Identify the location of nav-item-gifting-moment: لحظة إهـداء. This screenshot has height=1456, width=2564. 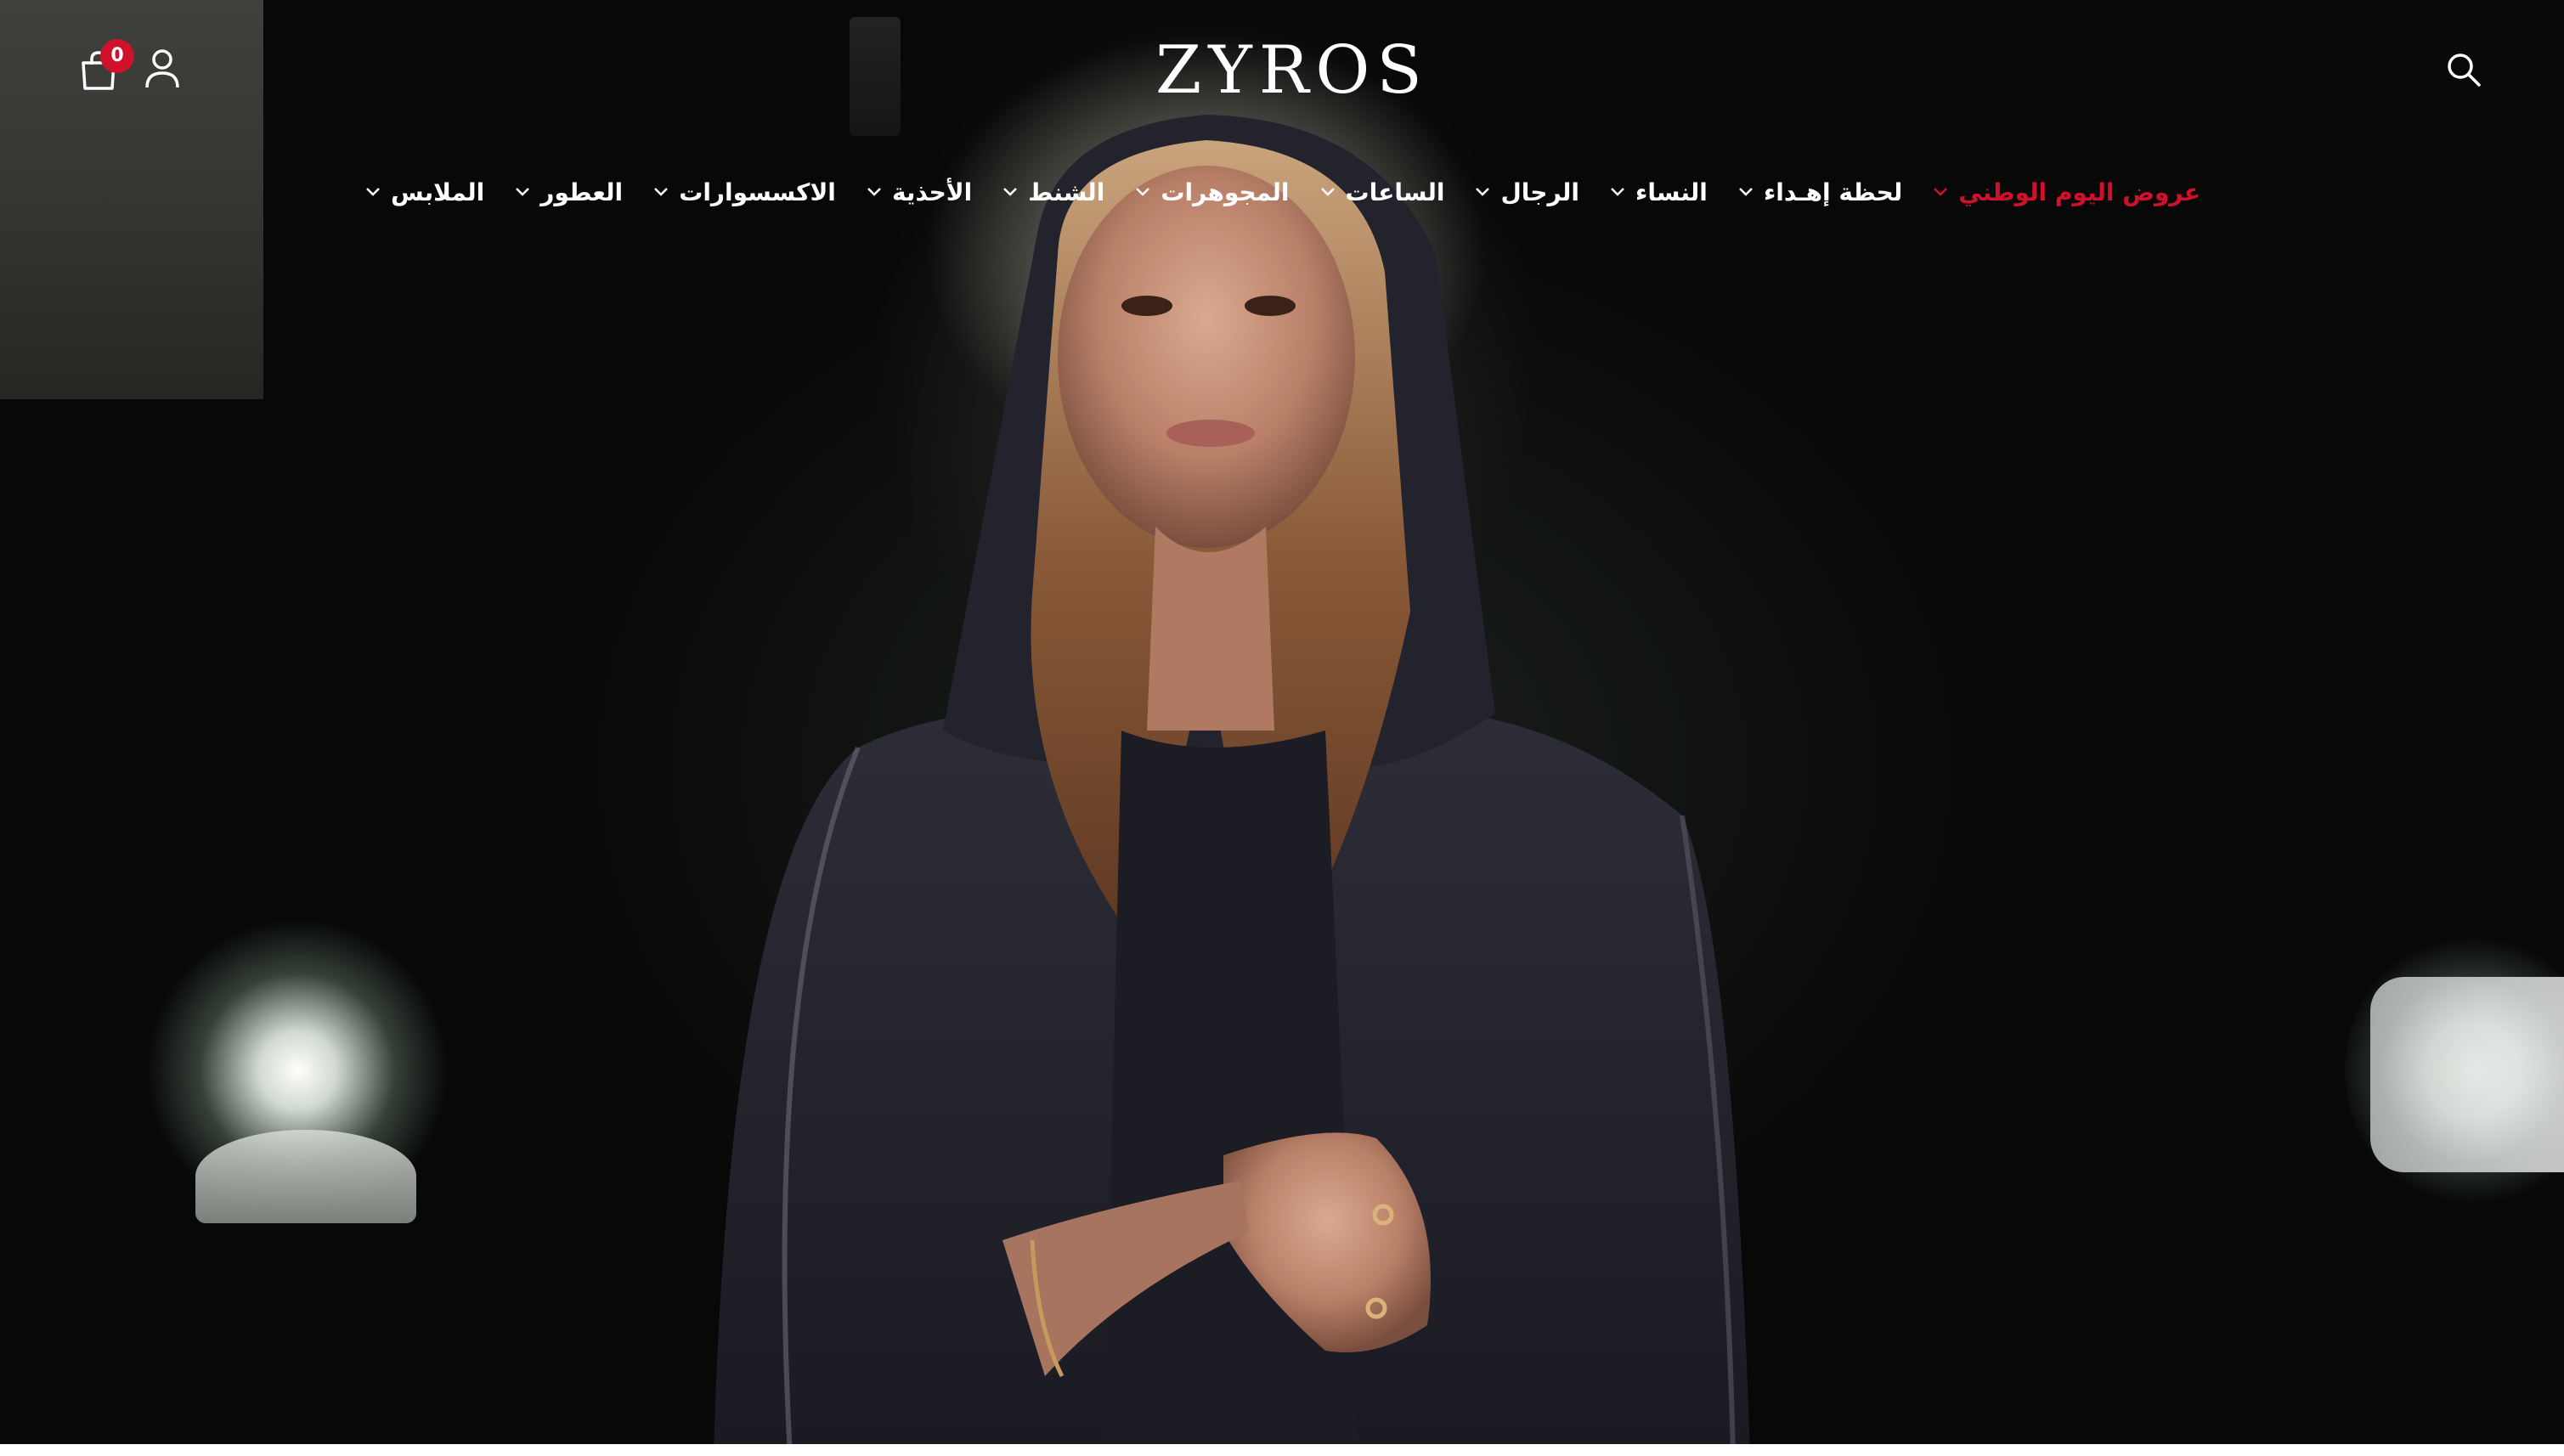
(1820, 192).